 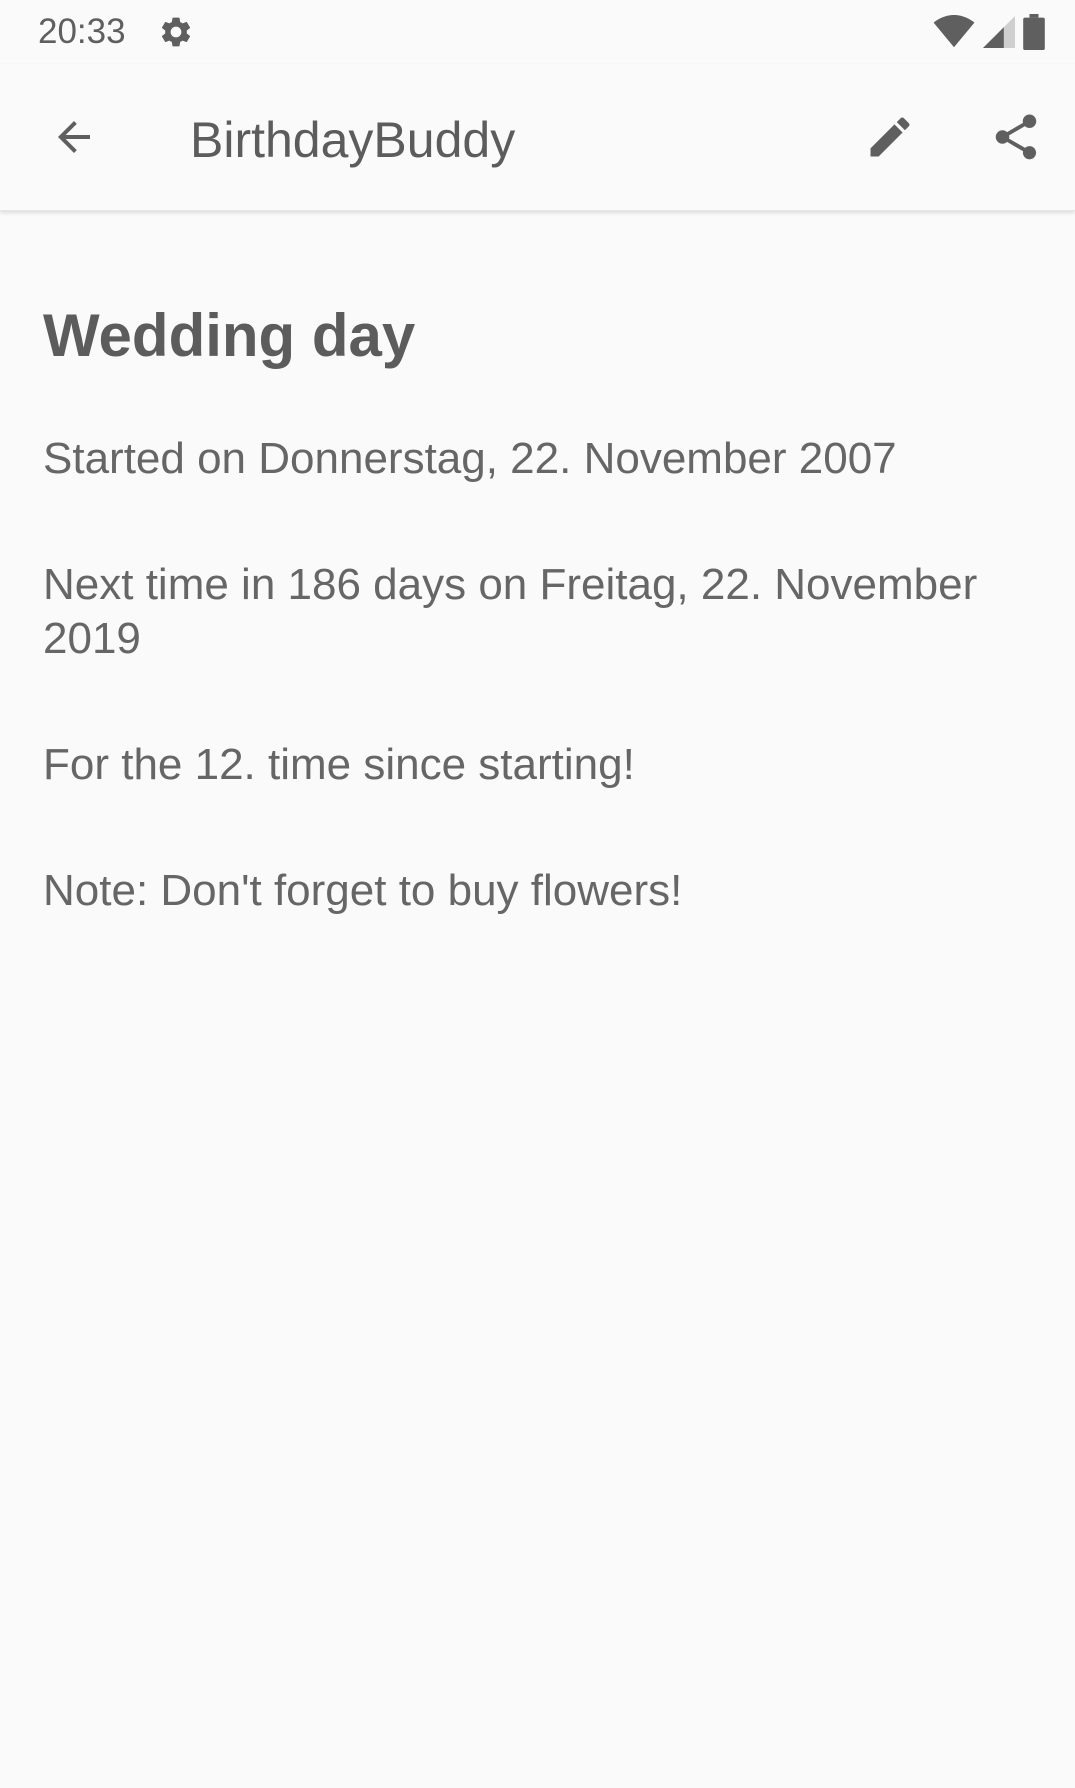 What do you see at coordinates (353, 140) in the screenshot?
I see `app-title: BirthdayBuddy` at bounding box center [353, 140].